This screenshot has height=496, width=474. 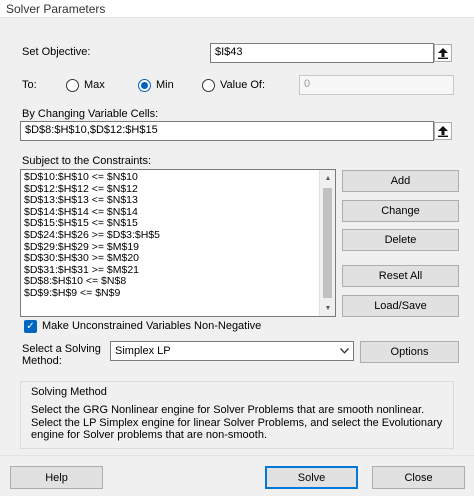 What do you see at coordinates (409, 352) in the screenshot?
I see `options-button: Options` at bounding box center [409, 352].